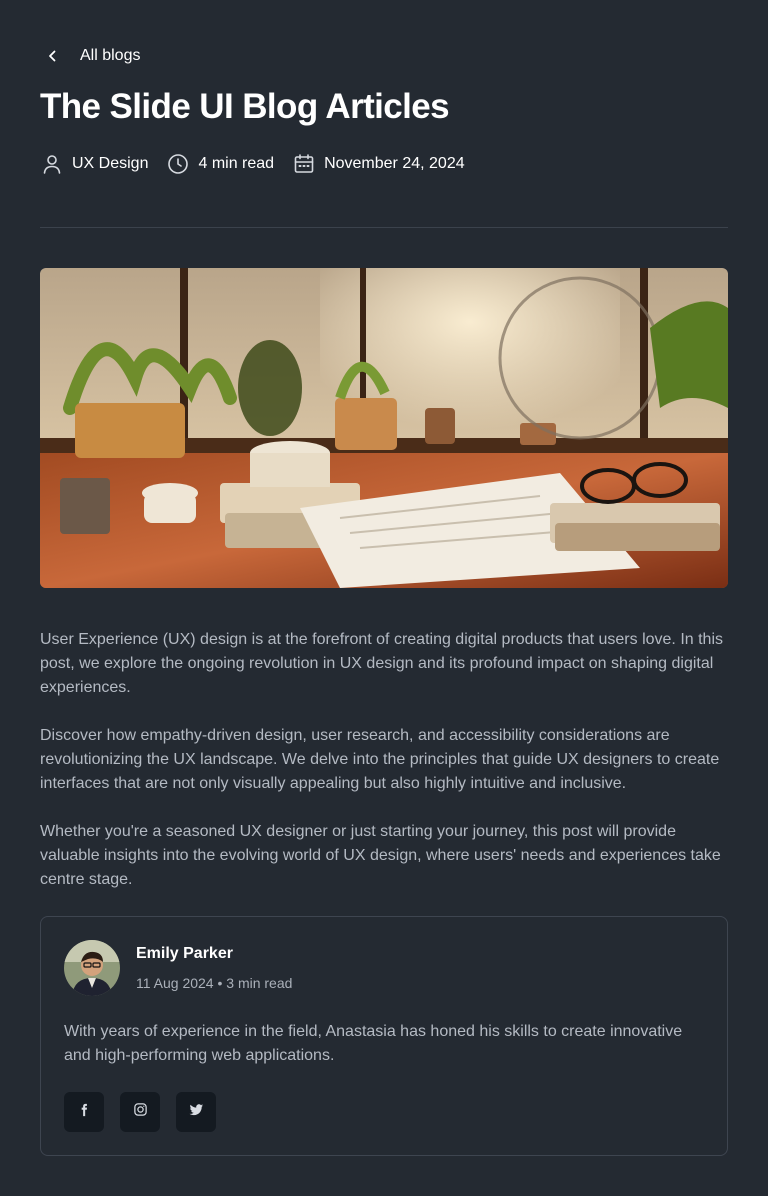 The width and height of the screenshot is (768, 1196). I want to click on chevron-left-icon, so click(52, 56).